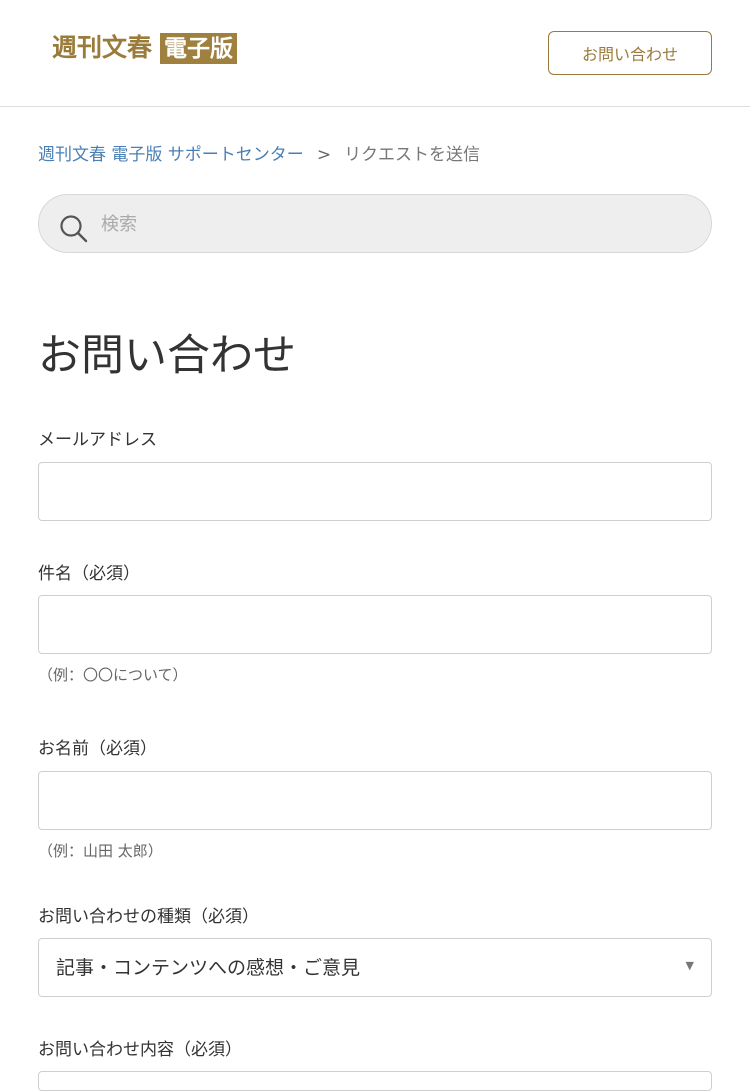 This screenshot has width=750, height=1091. What do you see at coordinates (102, 47) in the screenshot?
I see `logo-text: 週刊文春` at bounding box center [102, 47].